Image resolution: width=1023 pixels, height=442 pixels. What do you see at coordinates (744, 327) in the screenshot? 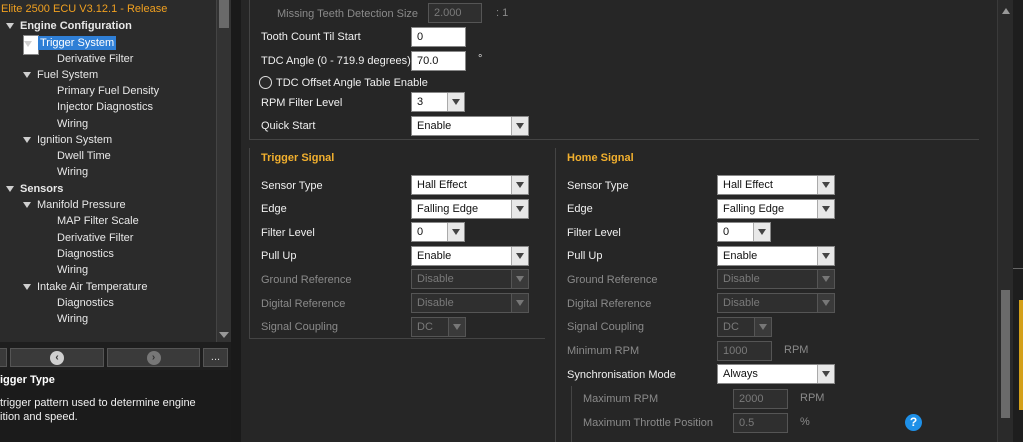
I see `home-coupling-select: DC` at bounding box center [744, 327].